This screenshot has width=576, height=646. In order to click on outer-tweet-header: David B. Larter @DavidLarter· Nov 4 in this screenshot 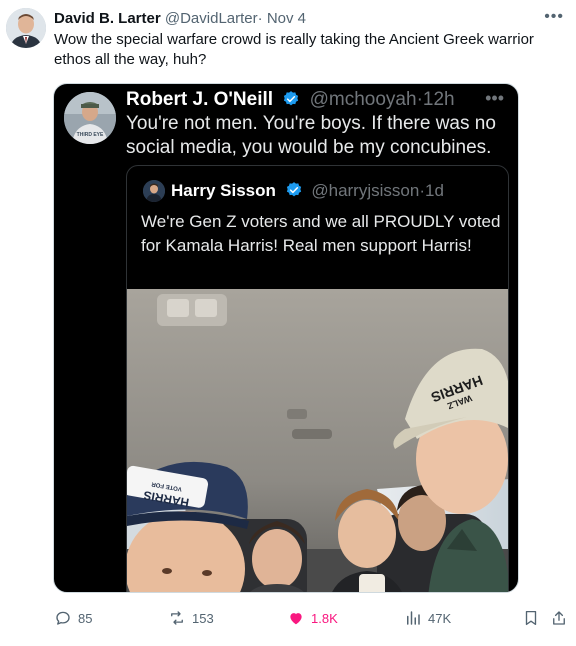, I will do `click(180, 19)`.